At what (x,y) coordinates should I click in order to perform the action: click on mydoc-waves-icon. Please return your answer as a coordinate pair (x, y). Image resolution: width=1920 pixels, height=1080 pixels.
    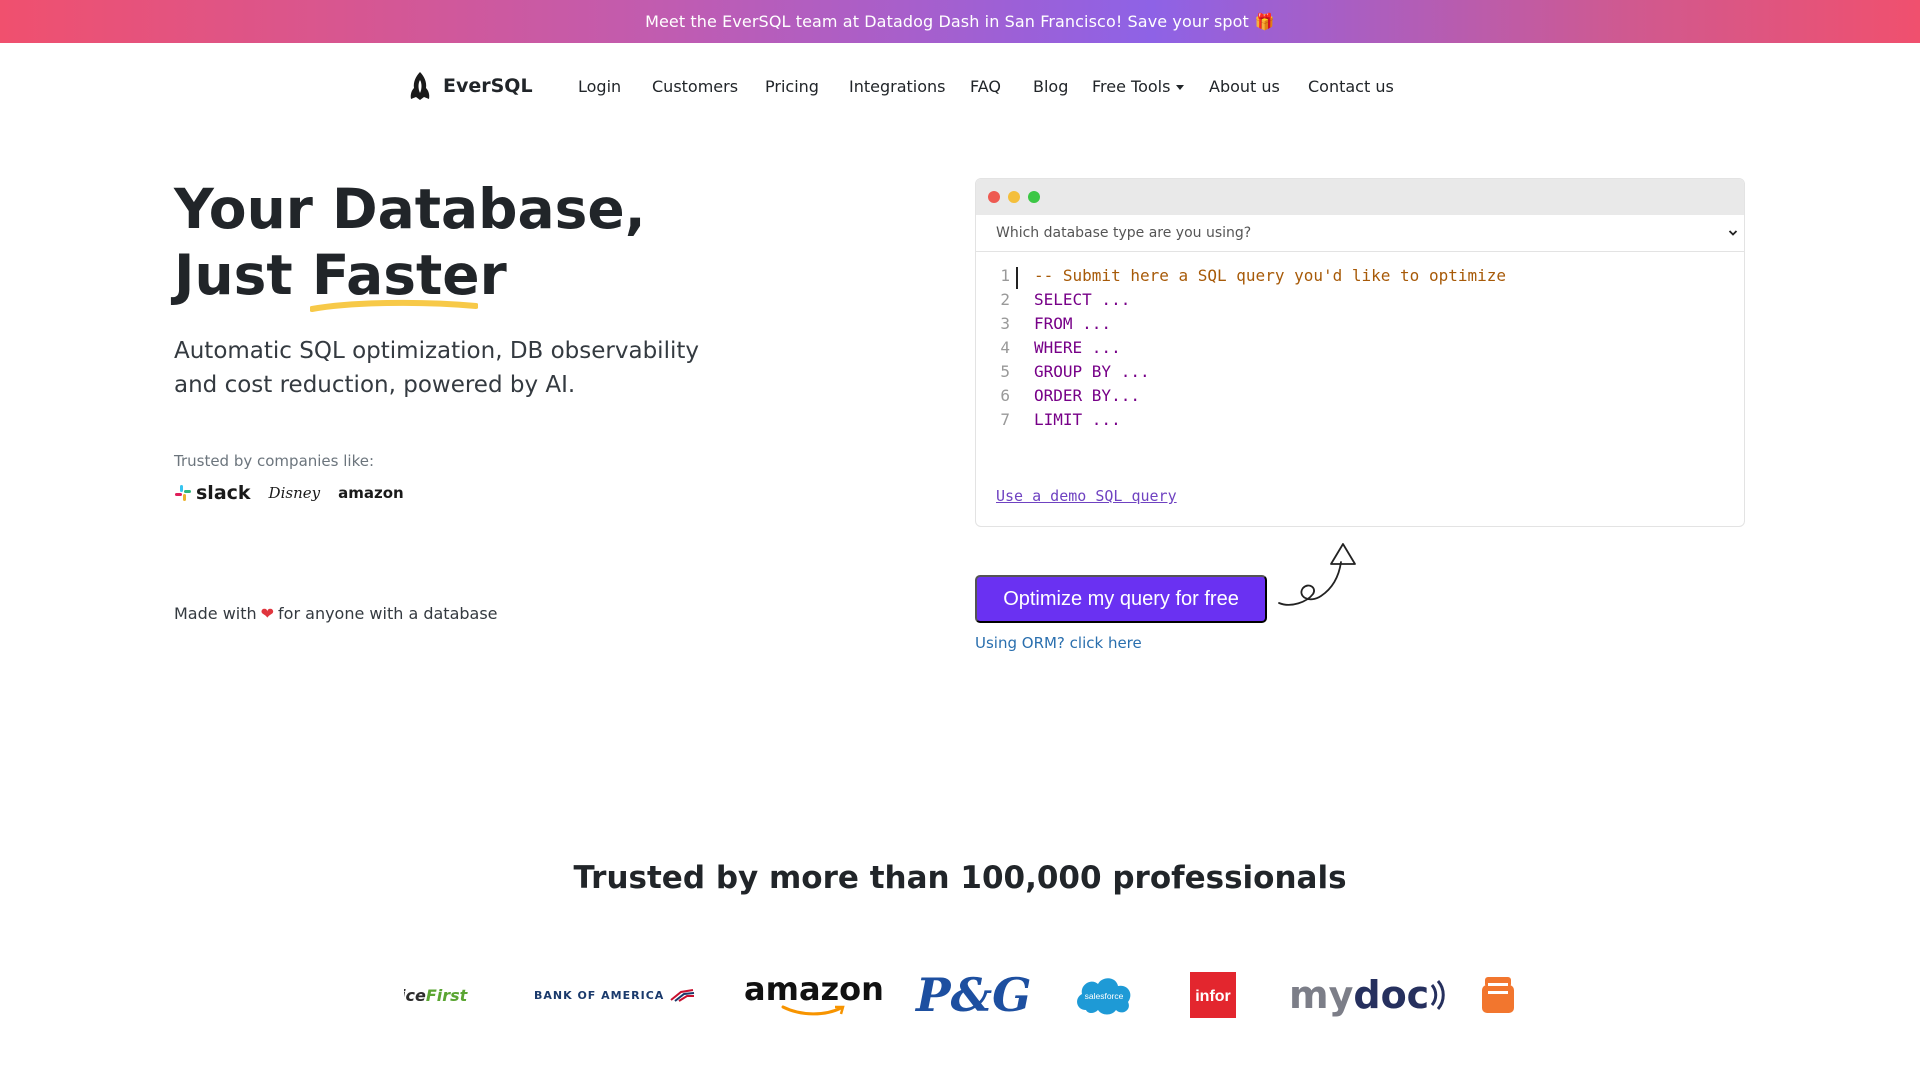
    Looking at the image, I should click on (1438, 995).